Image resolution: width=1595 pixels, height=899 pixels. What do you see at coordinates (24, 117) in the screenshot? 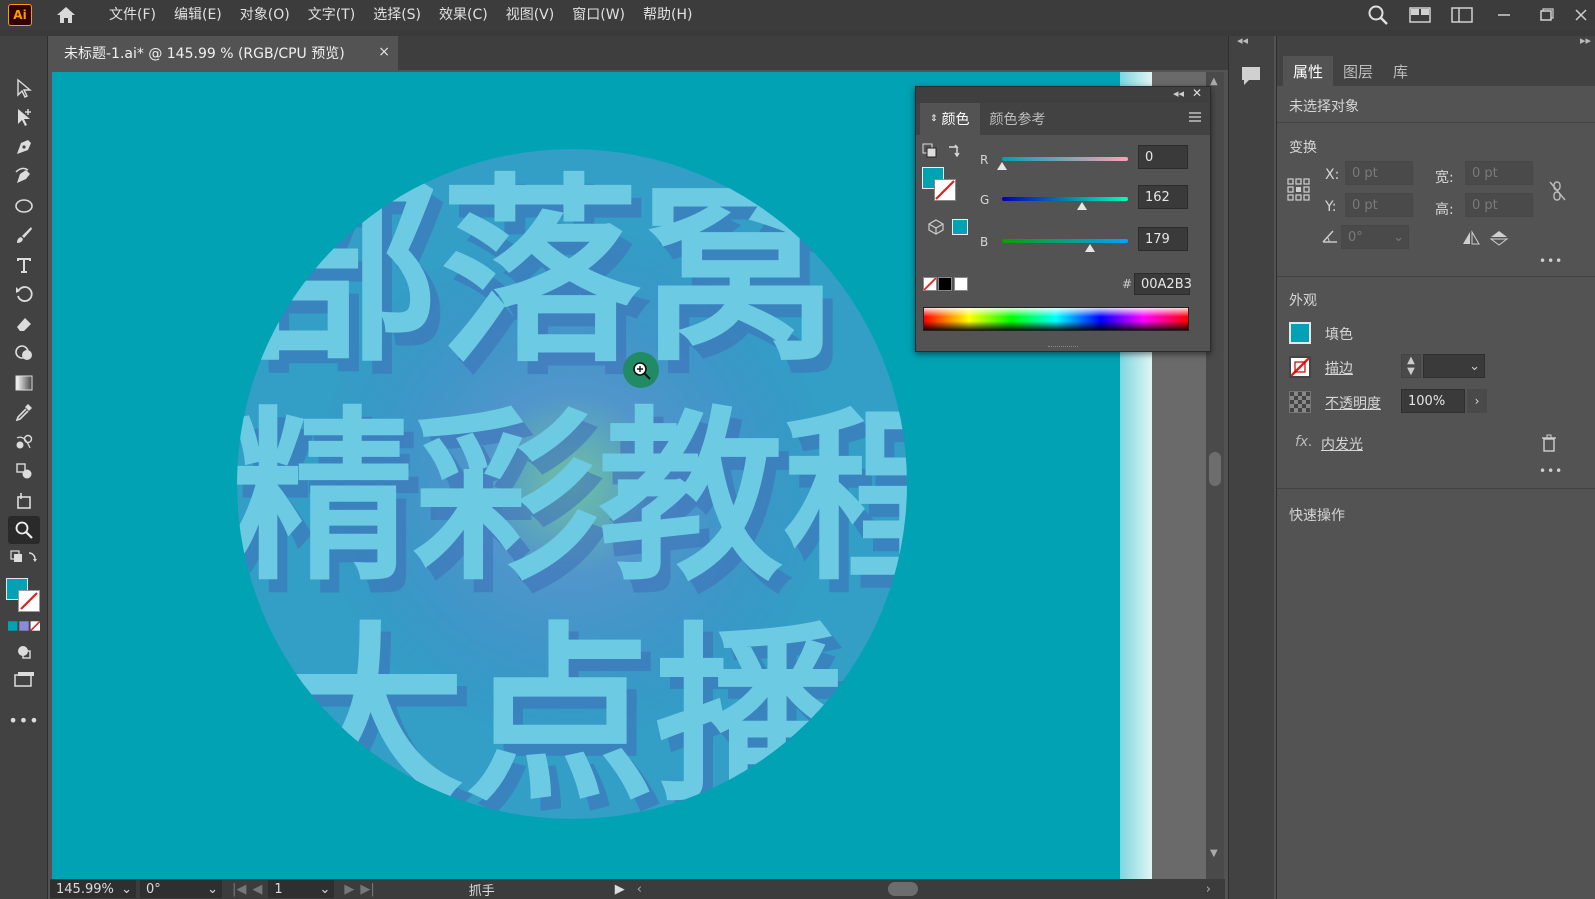
I see `direct-selection-tool-icon` at bounding box center [24, 117].